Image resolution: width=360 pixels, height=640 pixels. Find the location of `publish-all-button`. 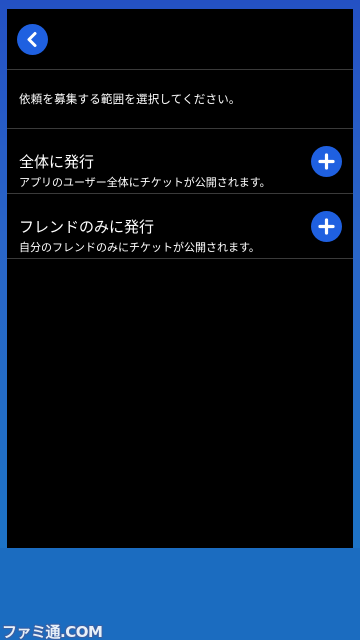

publish-all-button is located at coordinates (326, 161).